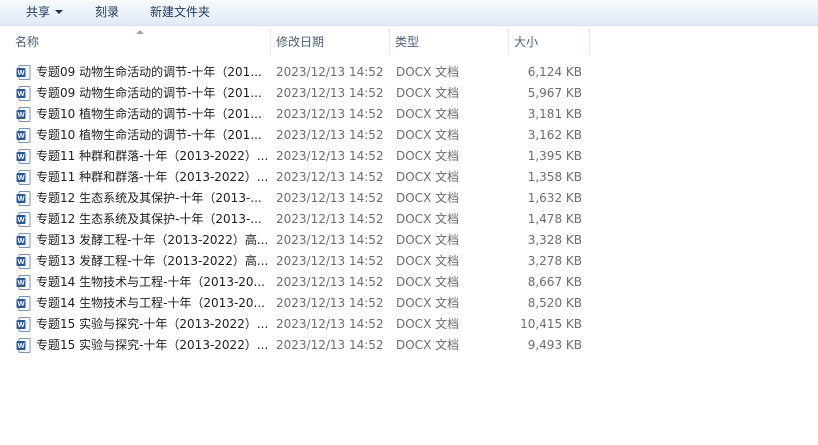 This screenshot has height=445, width=818. I want to click on column-header-date: 修改日期, so click(330, 42).